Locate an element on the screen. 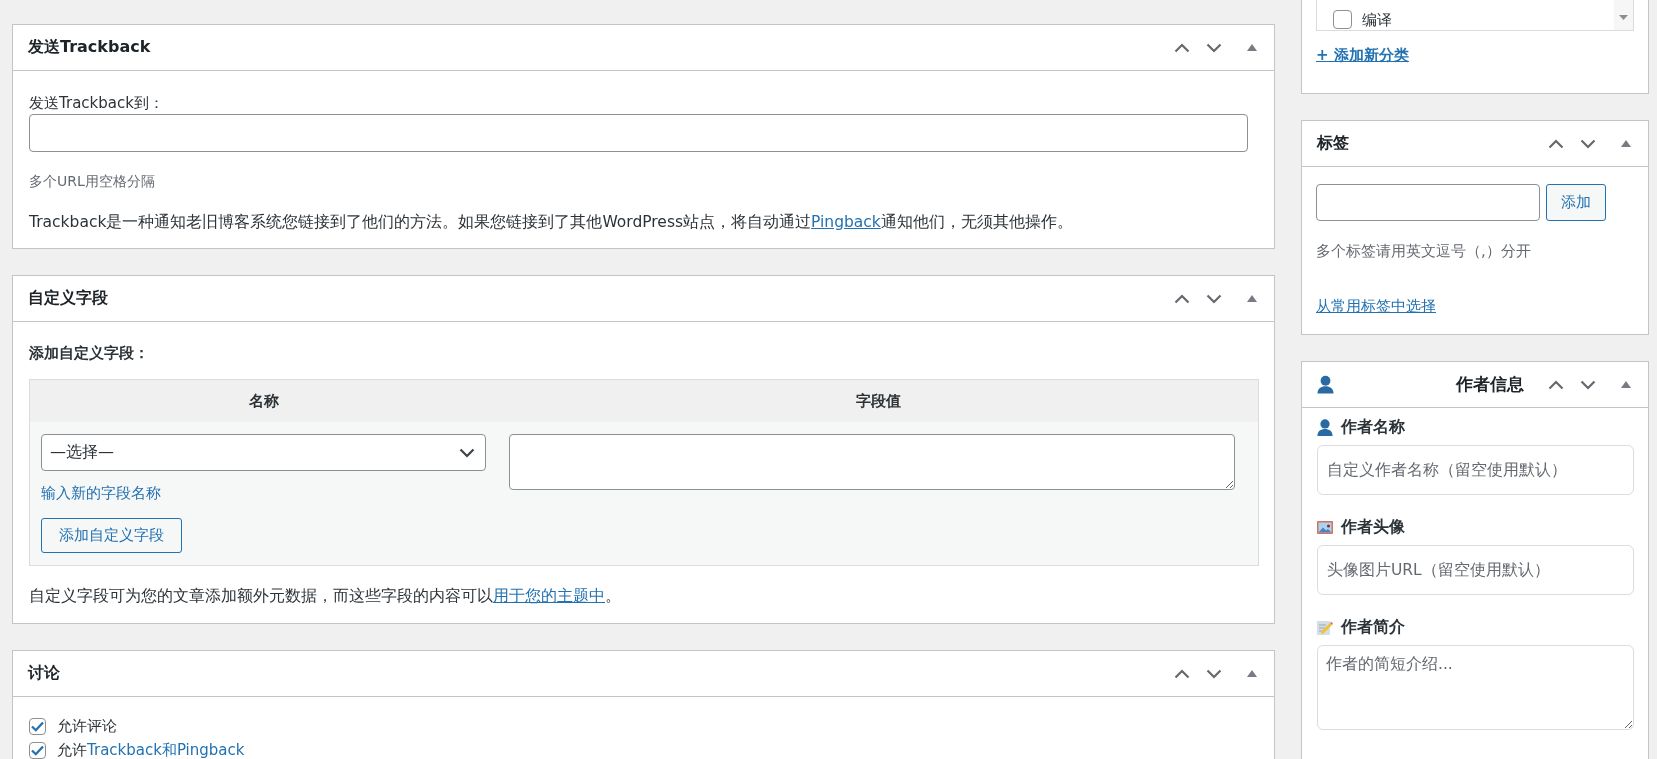  custom-fields-note: 自定义字段可为您的文章添加额外元数据，而这些字段的内容可以用于您的主题中。 is located at coordinates (325, 596).